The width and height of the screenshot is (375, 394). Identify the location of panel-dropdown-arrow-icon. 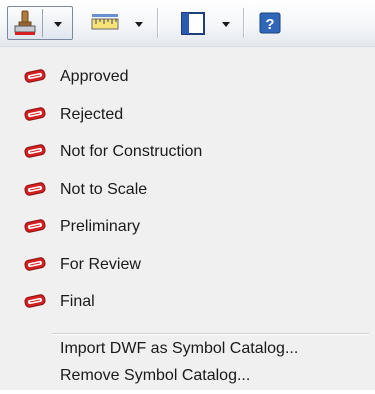
(226, 24).